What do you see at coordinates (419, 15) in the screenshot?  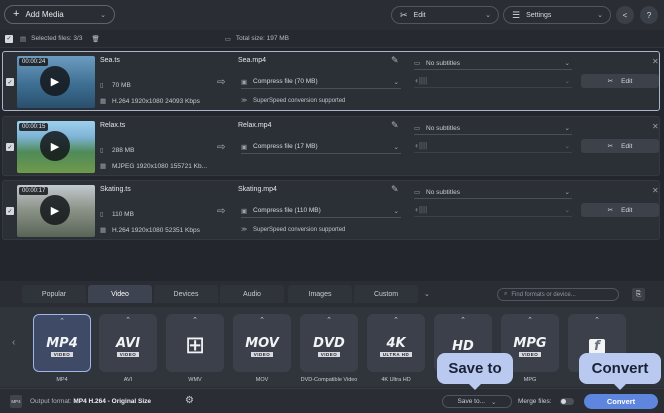 I see `edit-dropdown-label: Edit` at bounding box center [419, 15].